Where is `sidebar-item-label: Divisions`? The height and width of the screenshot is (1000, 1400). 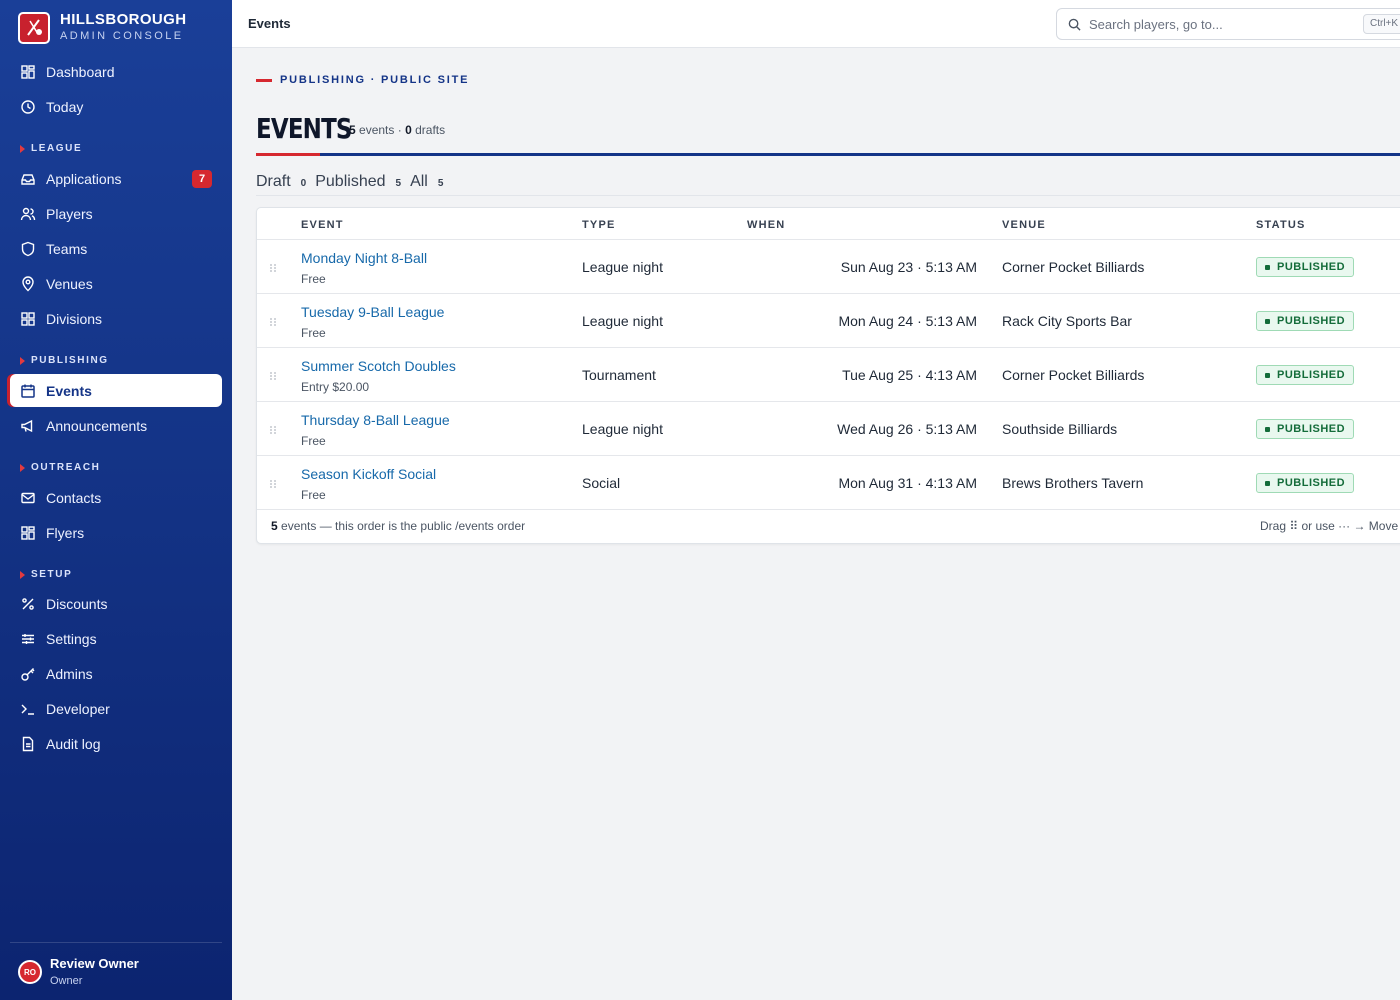 sidebar-item-label: Divisions is located at coordinates (74, 318).